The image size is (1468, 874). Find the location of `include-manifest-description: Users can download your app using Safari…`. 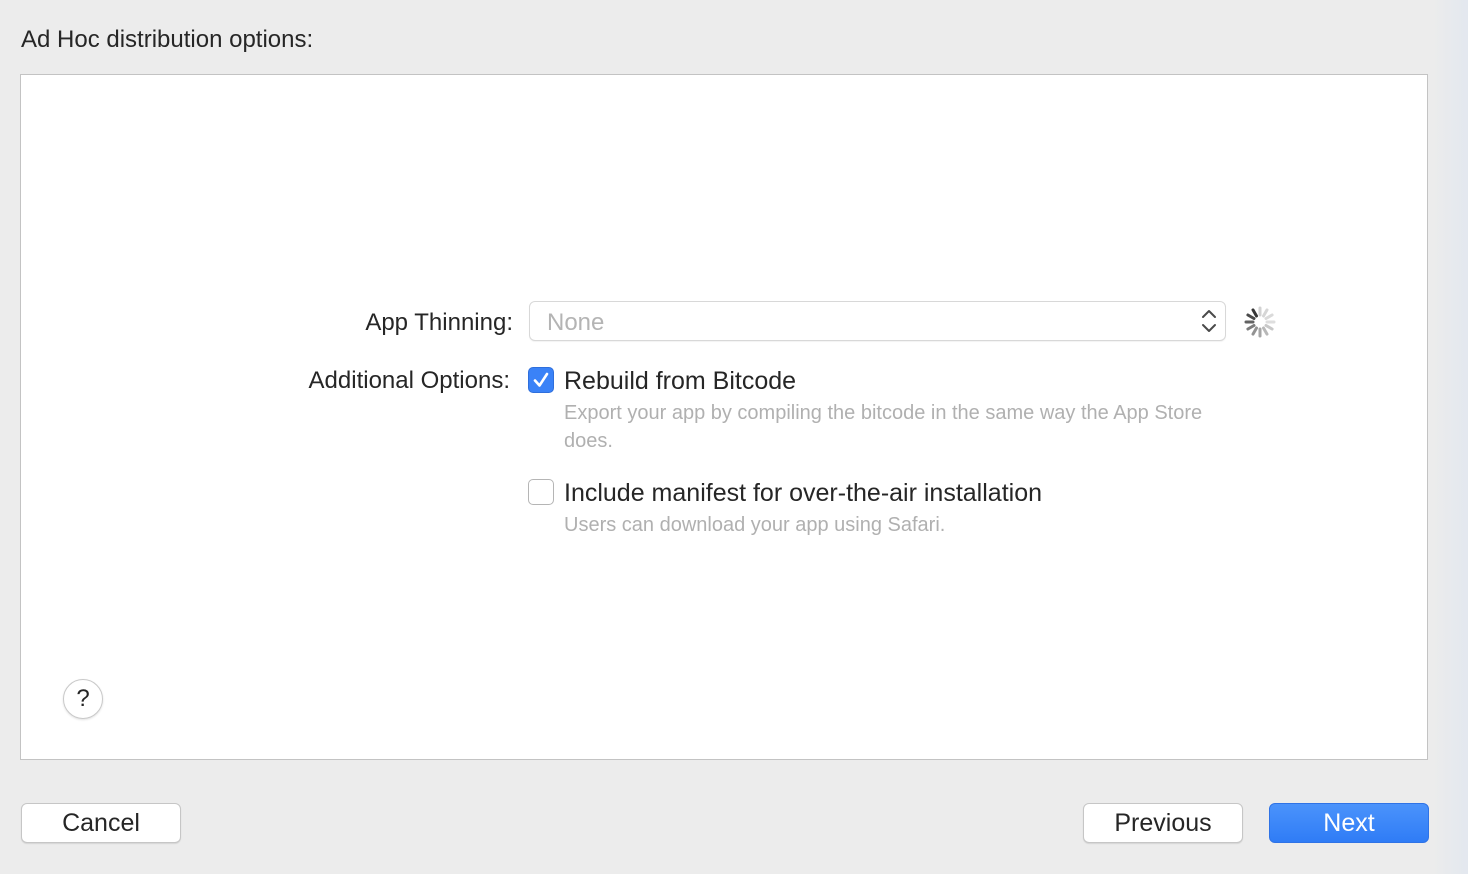

include-manifest-description: Users can download your app using Safari… is located at coordinates (755, 525).